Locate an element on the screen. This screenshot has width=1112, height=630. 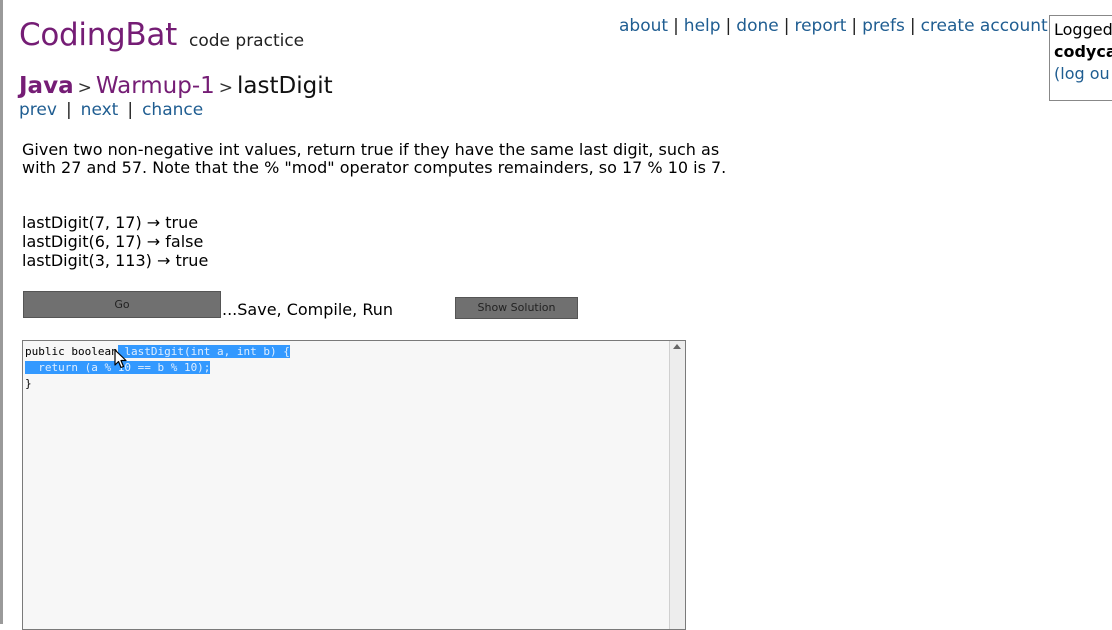
breadcrumb: Java > Warmup-1 > lastDigit is located at coordinates (176, 86).